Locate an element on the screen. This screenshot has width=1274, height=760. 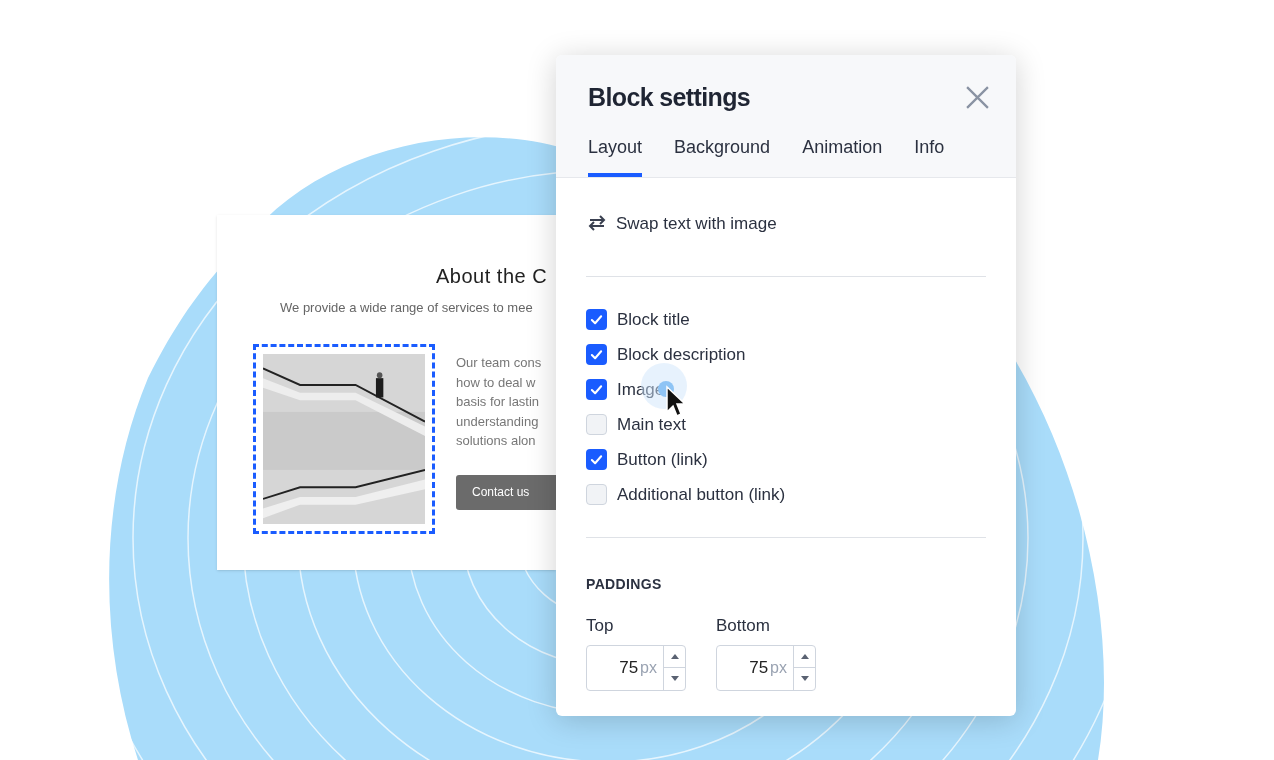
preview-title: About the C is located at coordinates (492, 276).